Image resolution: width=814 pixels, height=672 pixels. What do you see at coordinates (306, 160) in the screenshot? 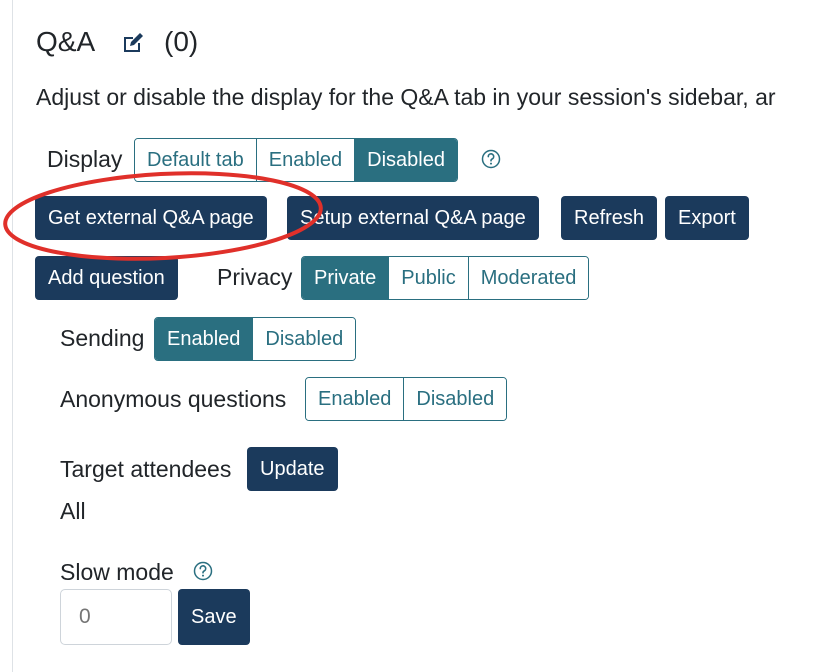
I see `display-option-enabled: Enabled` at bounding box center [306, 160].